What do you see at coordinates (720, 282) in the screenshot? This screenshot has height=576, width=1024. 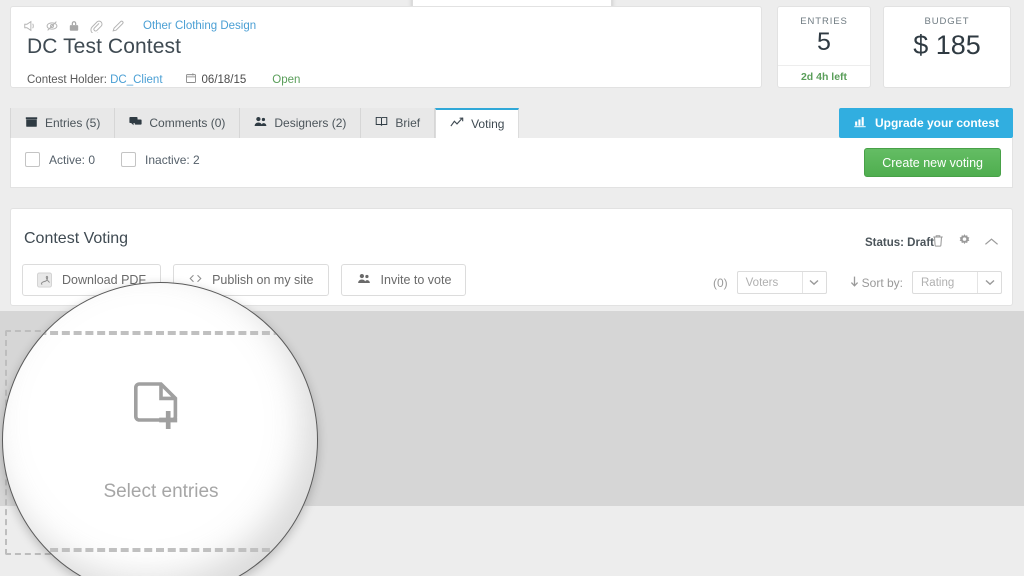 I see `voters-count: (0)` at bounding box center [720, 282].